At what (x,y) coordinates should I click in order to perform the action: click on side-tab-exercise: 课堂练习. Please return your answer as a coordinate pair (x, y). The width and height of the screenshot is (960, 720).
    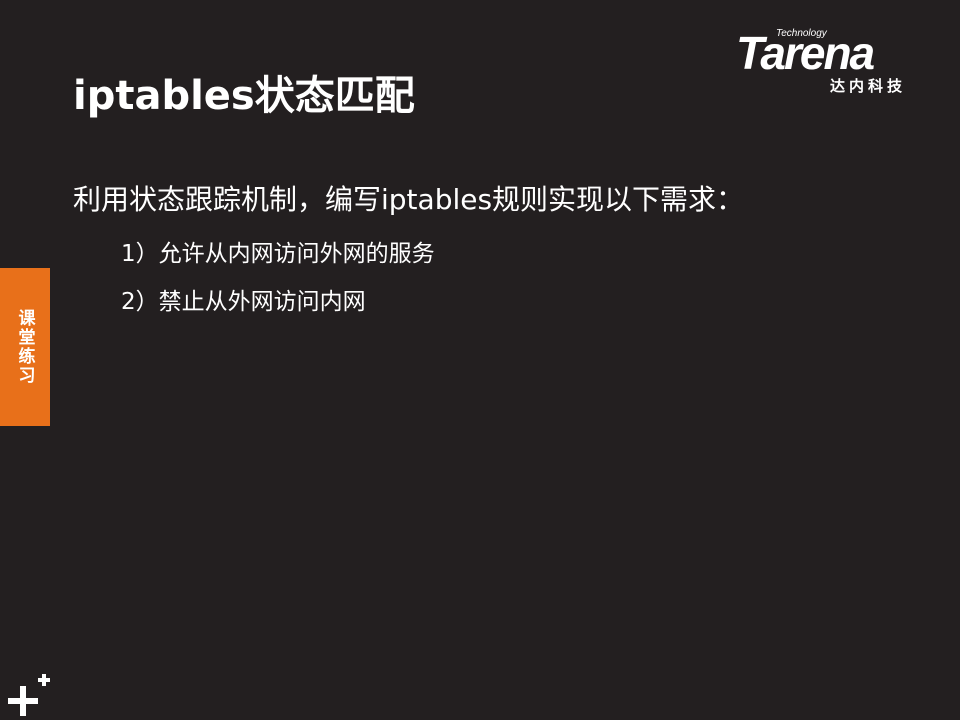
    Looking at the image, I should click on (25, 347).